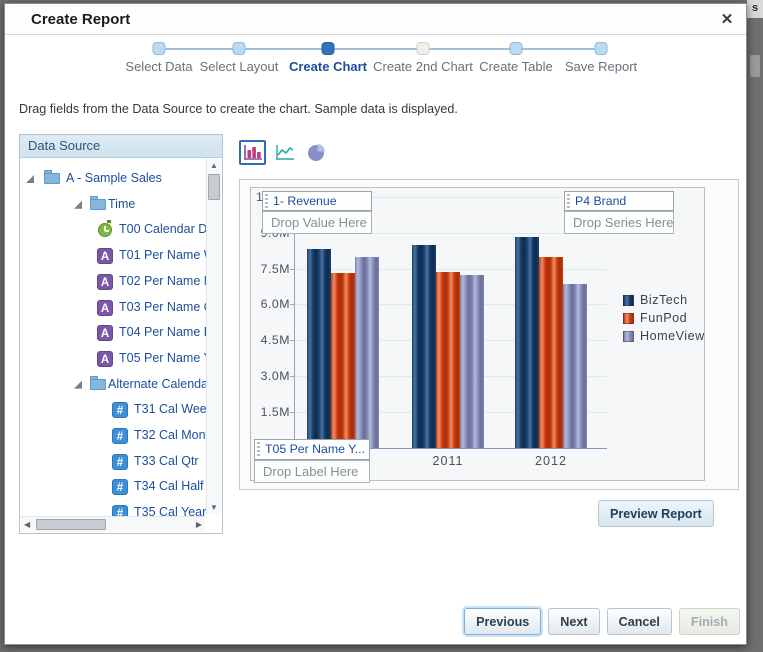 This screenshot has height=652, width=763. What do you see at coordinates (574, 621) in the screenshot?
I see `next-button: Next` at bounding box center [574, 621].